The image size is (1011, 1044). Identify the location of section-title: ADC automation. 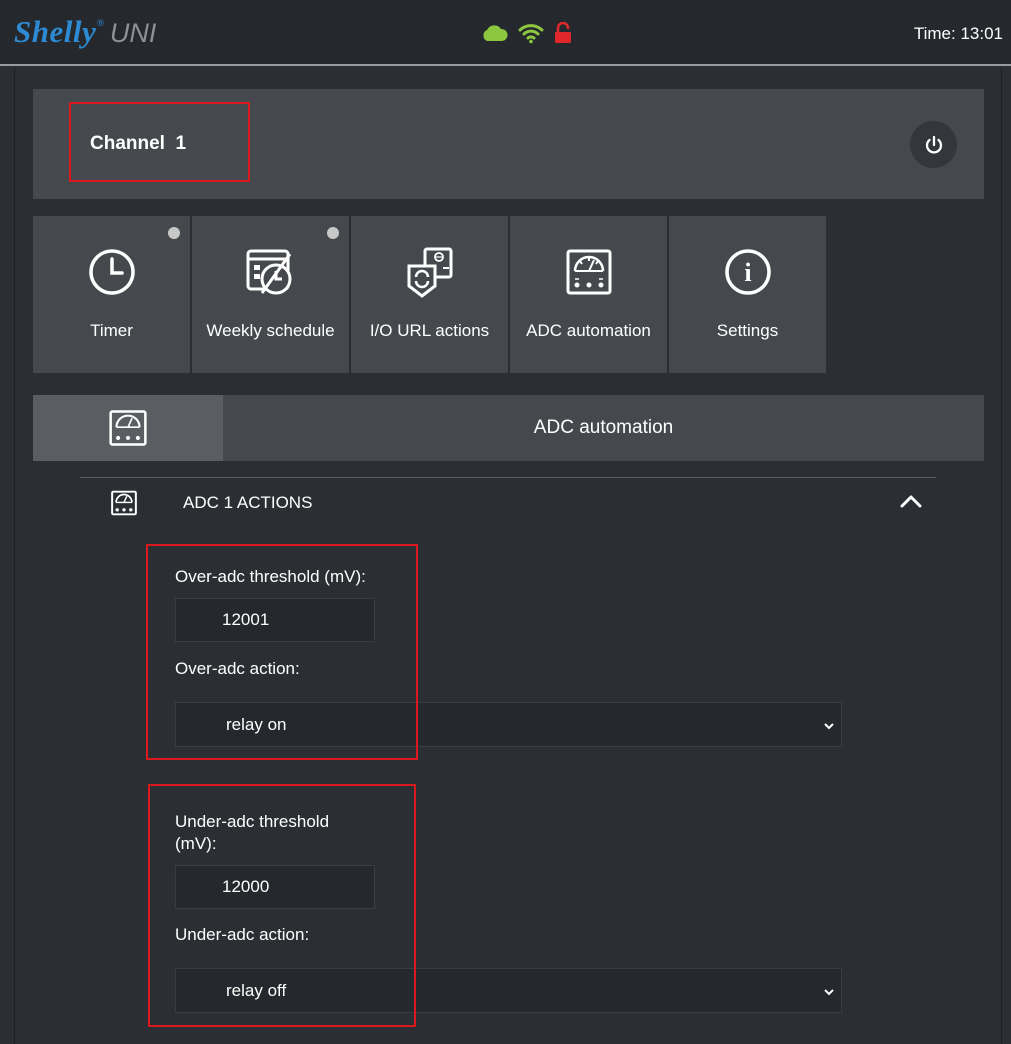
(603, 427).